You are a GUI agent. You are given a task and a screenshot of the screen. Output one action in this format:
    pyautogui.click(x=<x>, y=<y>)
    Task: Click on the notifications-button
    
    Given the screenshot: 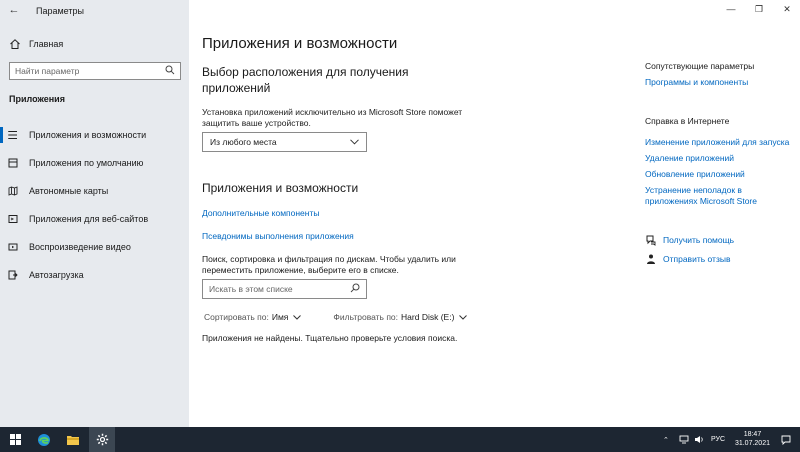 What is the action you would take?
    pyautogui.click(x=786, y=439)
    